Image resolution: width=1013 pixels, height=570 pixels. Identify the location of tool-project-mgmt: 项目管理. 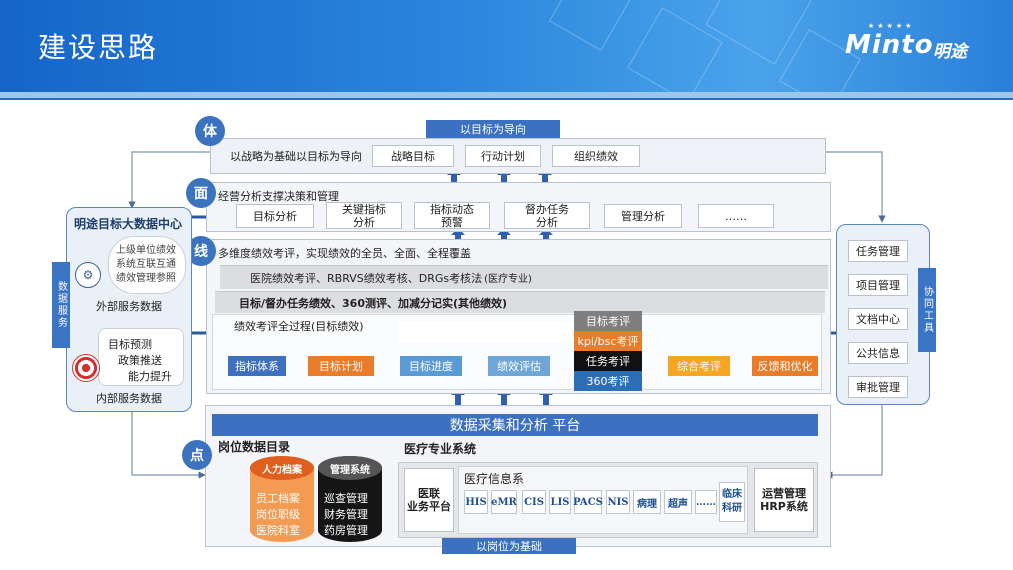
(878, 285).